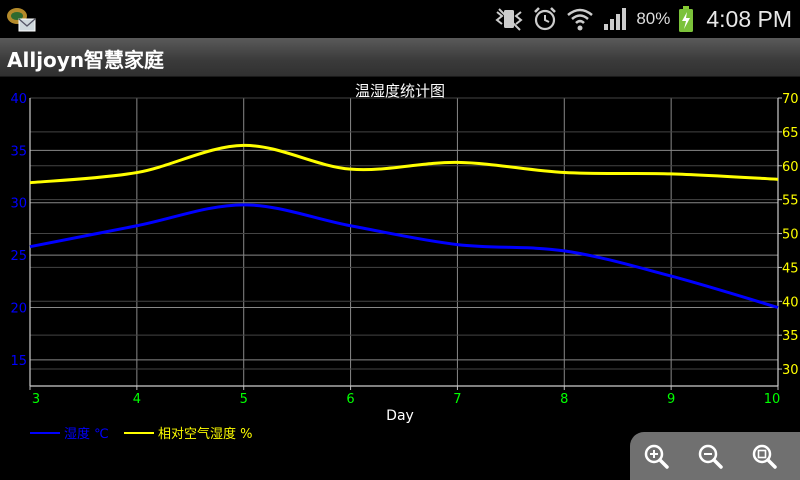 Image resolution: width=800 pixels, height=480 pixels. What do you see at coordinates (86, 60) in the screenshot?
I see `app-title: Alljoyn智慧家庭` at bounding box center [86, 60].